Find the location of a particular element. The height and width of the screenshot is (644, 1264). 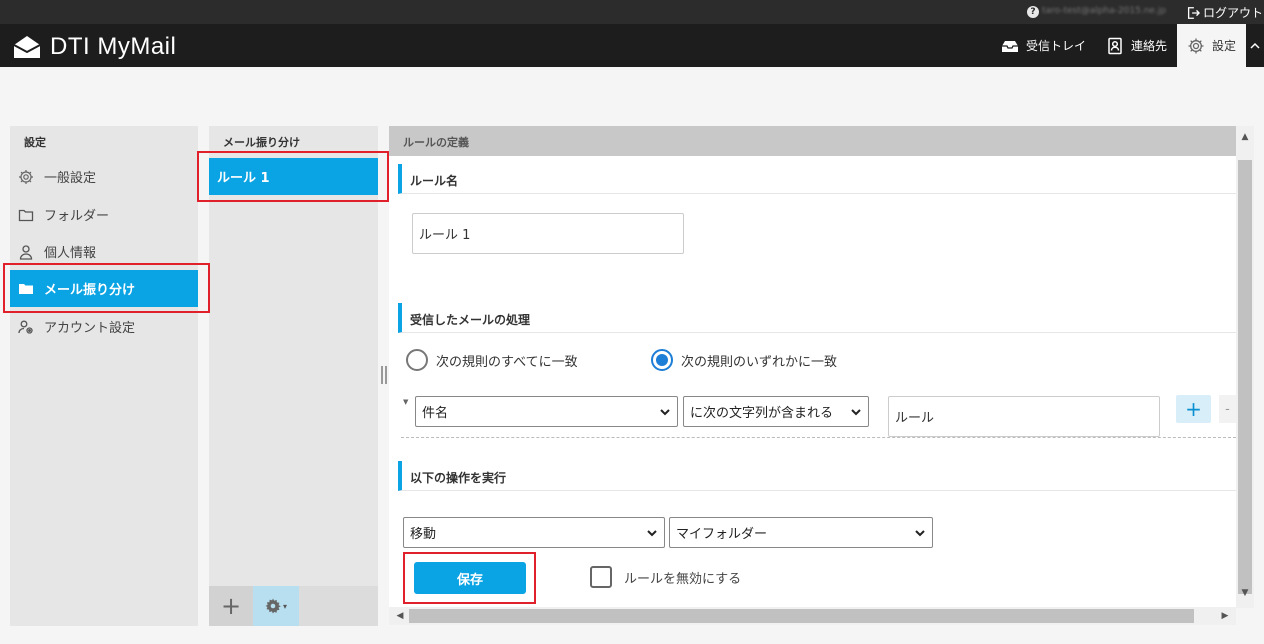

sidebar-item-account-settings: アカウント設定 is located at coordinates (104, 326).